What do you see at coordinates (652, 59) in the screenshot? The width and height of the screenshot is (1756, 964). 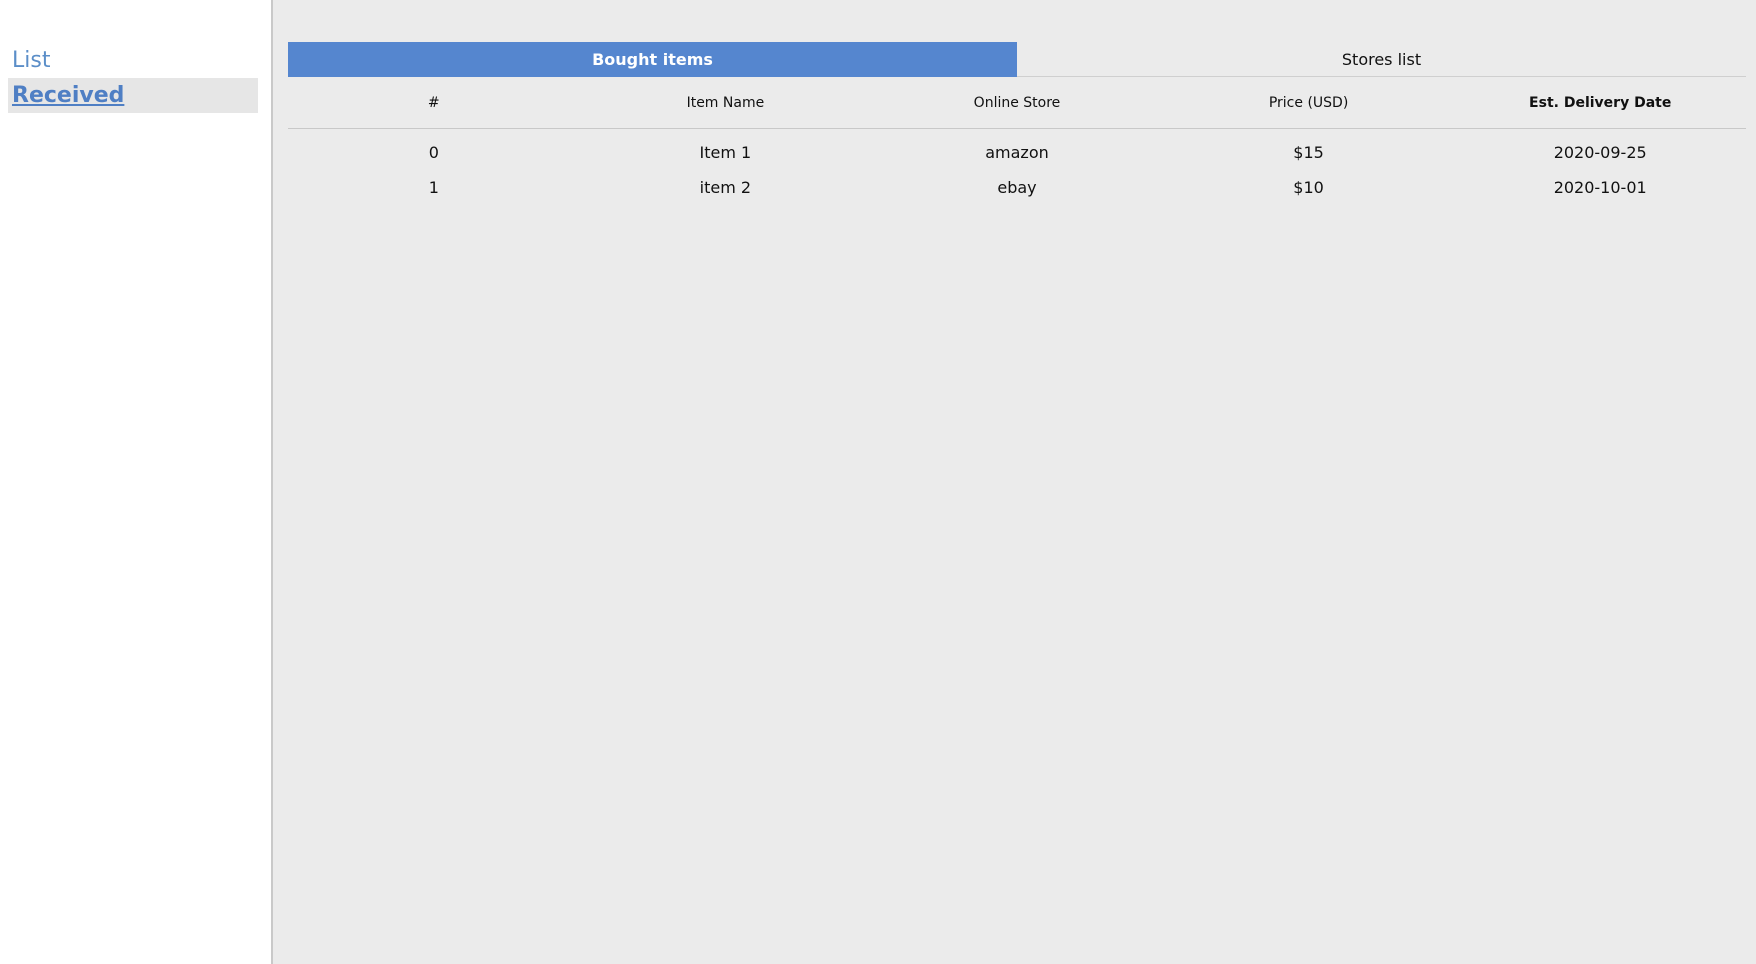 I see `tab-bought-items: Bought items` at bounding box center [652, 59].